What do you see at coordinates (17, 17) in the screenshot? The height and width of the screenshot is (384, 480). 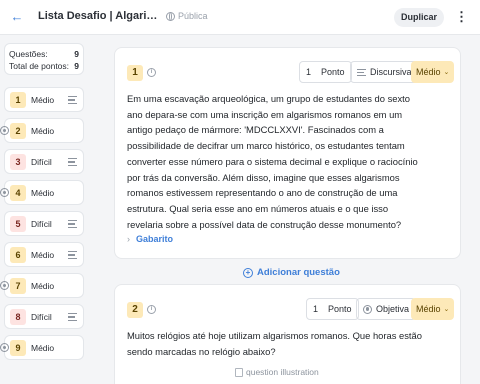 I see `back-arrow-icon: ←` at bounding box center [17, 17].